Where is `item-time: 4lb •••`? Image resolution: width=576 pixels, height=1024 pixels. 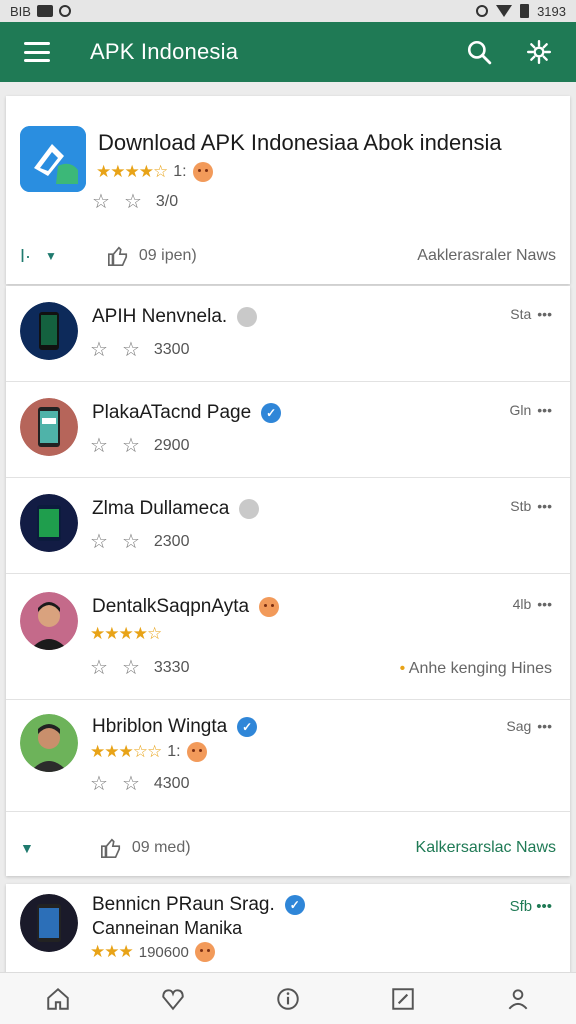
item-time: 4lb ••• is located at coordinates (532, 604).